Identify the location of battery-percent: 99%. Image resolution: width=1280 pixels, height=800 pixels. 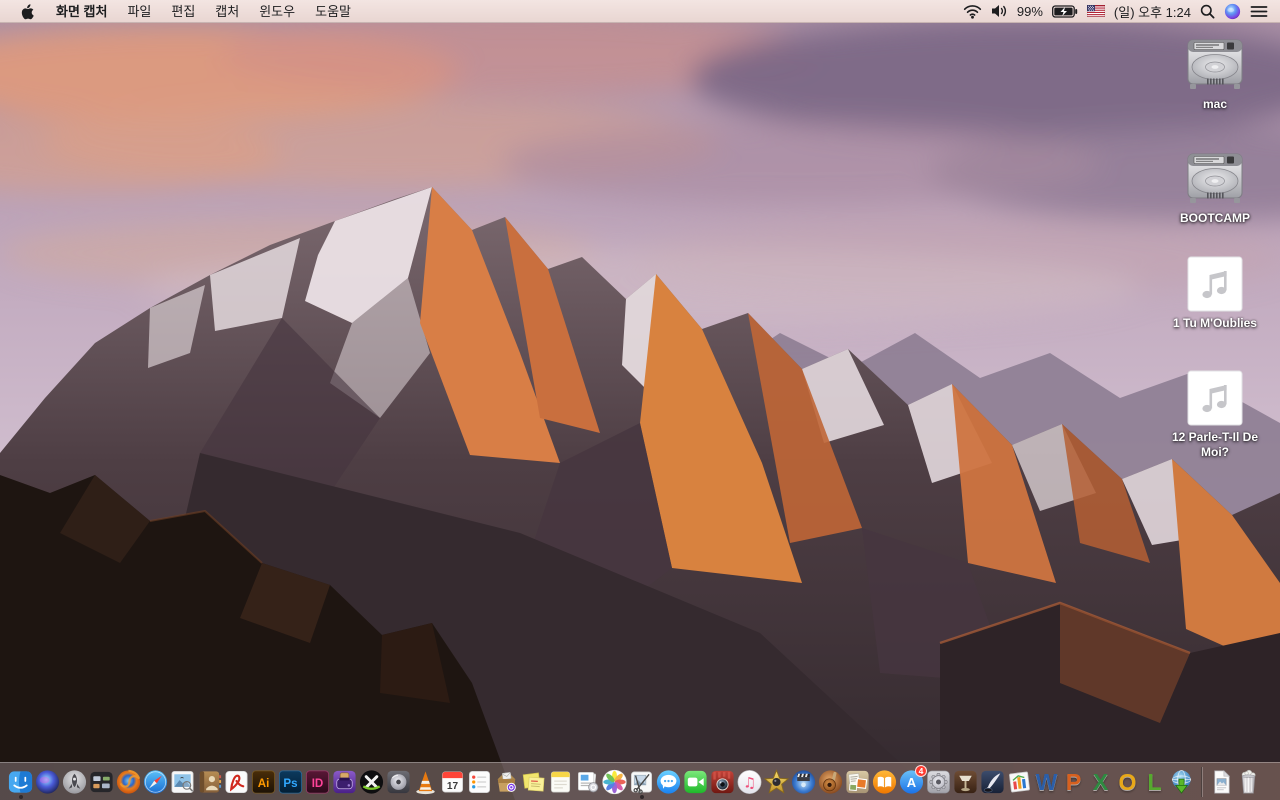
(1029, 11).